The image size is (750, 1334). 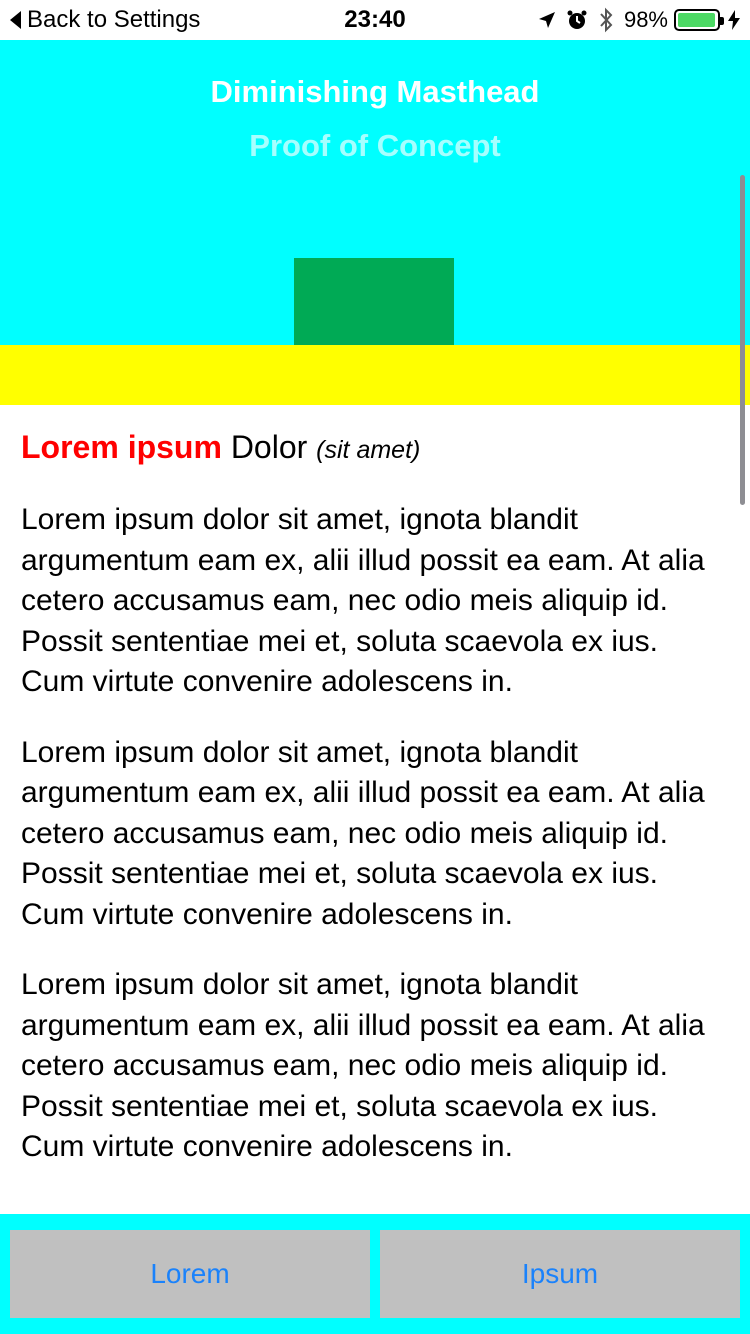 What do you see at coordinates (606, 20) in the screenshot?
I see `bluetooth-icon` at bounding box center [606, 20].